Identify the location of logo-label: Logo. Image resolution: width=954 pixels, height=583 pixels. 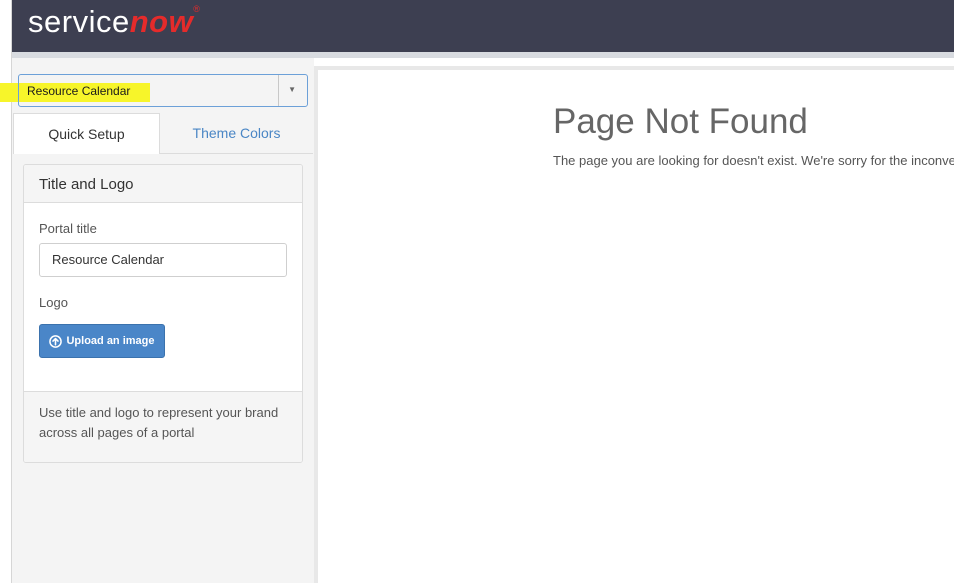
(53, 302).